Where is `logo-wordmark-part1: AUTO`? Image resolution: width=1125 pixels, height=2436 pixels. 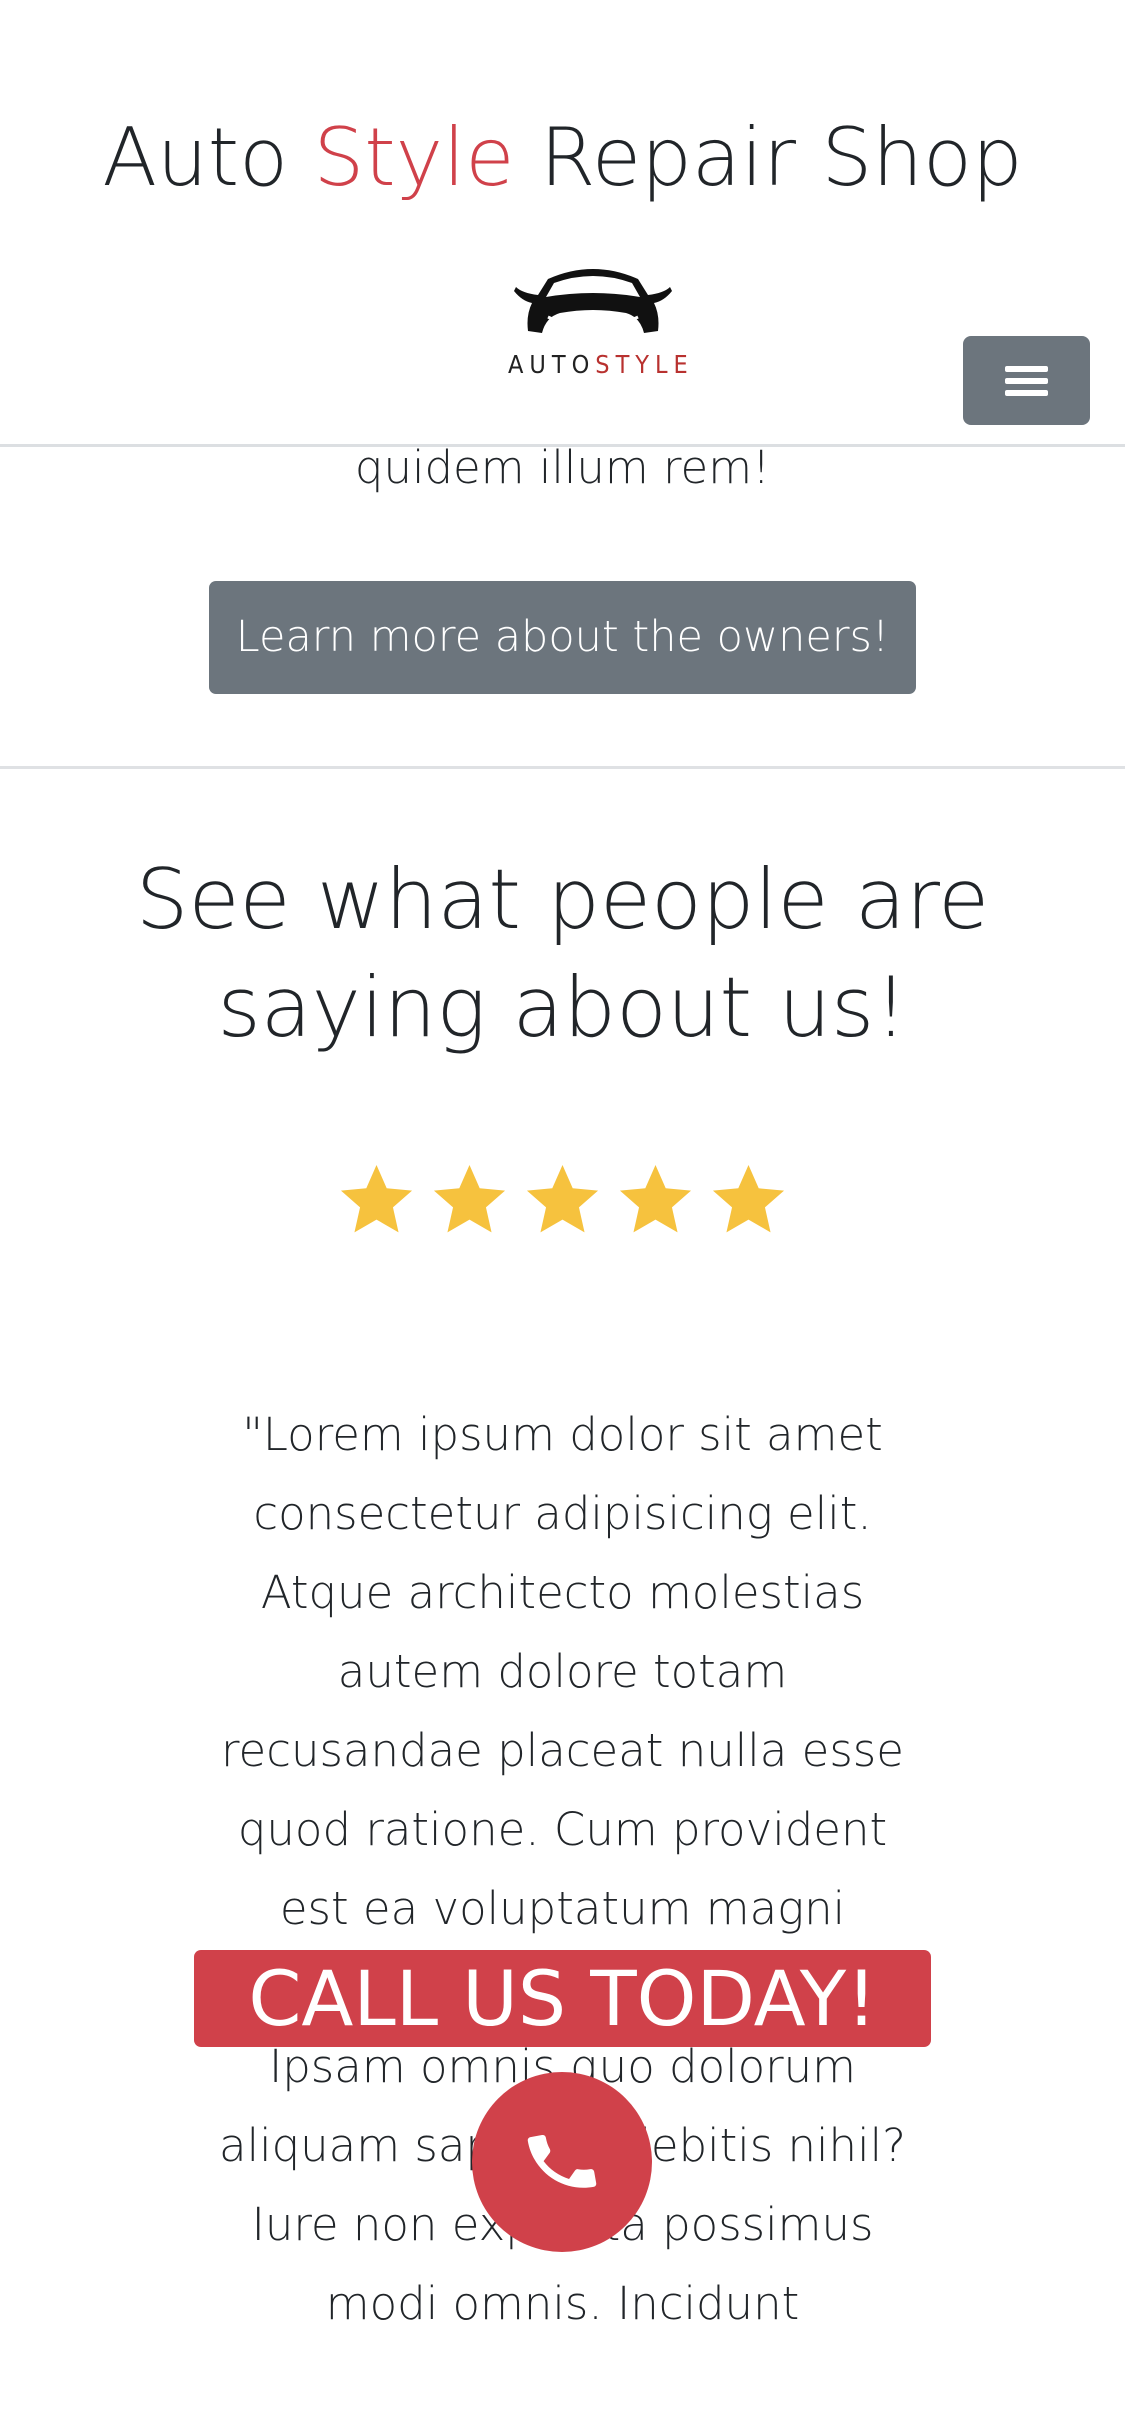
logo-wordmark-part1: AUTO is located at coordinates (552, 364).